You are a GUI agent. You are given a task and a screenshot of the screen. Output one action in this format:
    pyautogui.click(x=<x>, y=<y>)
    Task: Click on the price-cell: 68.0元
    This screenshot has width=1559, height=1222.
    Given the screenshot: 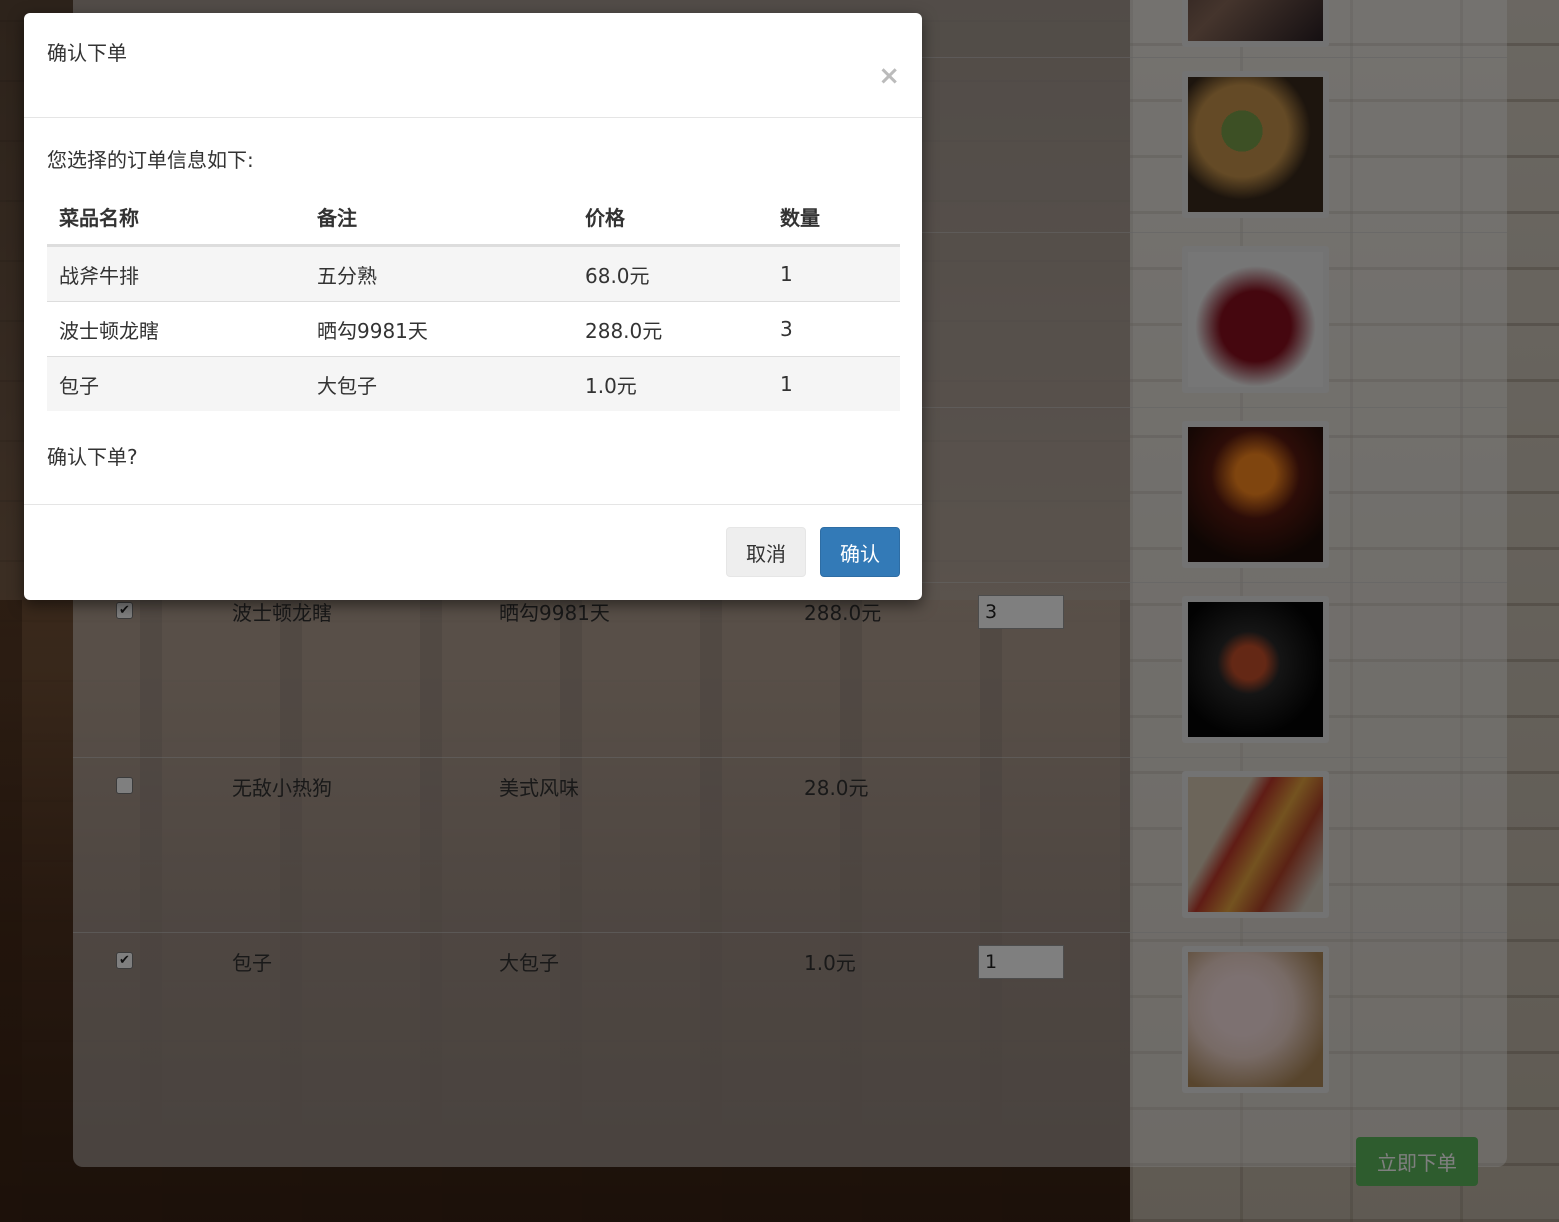 What is the action you would take?
    pyautogui.click(x=670, y=273)
    